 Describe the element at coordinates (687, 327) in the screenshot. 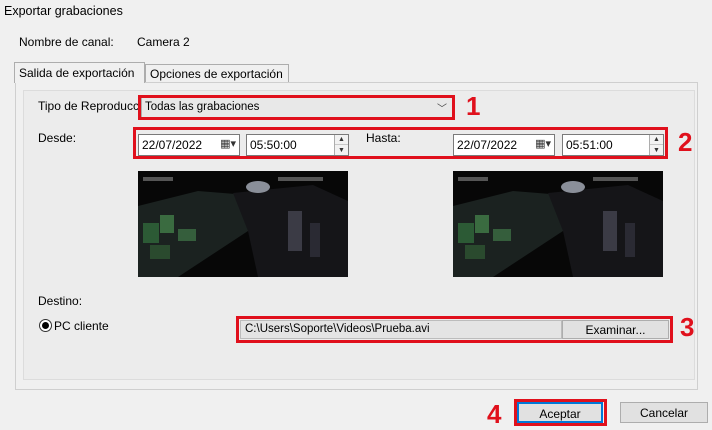

I see `callout-number-3: 3` at that location.